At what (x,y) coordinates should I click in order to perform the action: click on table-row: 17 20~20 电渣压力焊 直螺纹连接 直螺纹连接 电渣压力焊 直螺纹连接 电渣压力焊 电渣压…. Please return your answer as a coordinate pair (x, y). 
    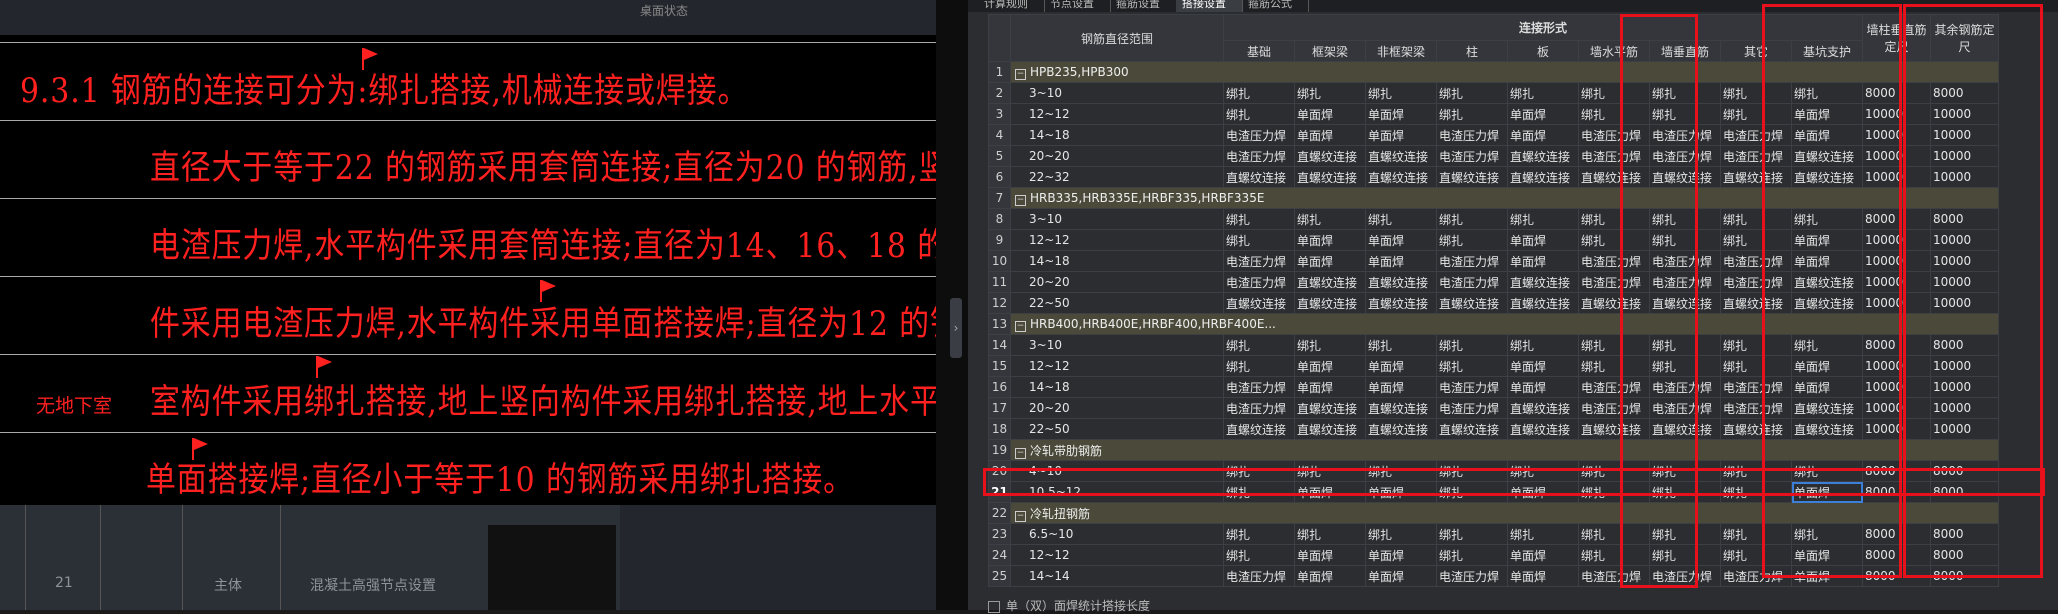
    Looking at the image, I should click on (1493, 408).